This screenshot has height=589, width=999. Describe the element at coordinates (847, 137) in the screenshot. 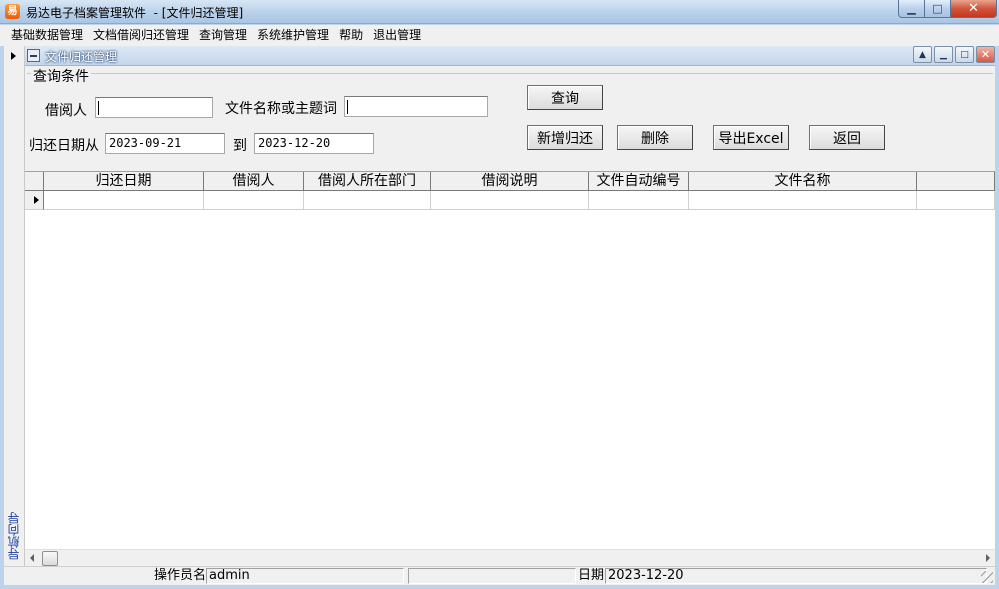

I see `back-button: 返回` at that location.